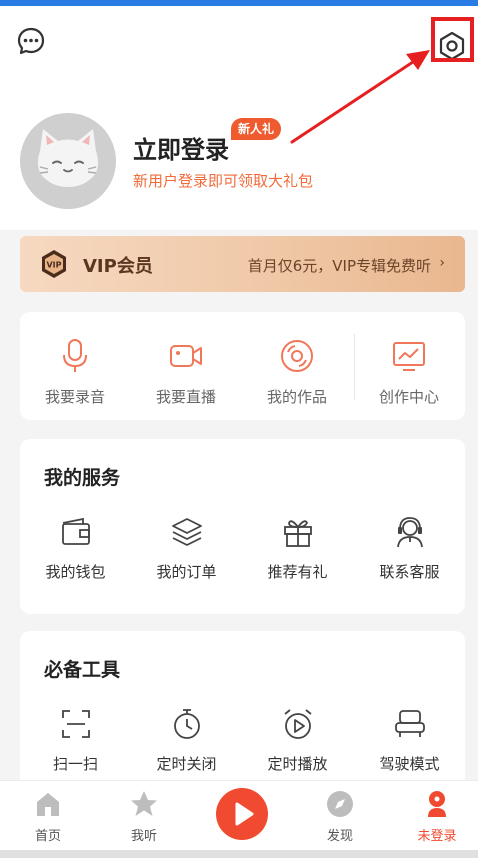 The width and height of the screenshot is (478, 858). Describe the element at coordinates (47, 836) in the screenshot. I see `nav-label: 首页` at that location.